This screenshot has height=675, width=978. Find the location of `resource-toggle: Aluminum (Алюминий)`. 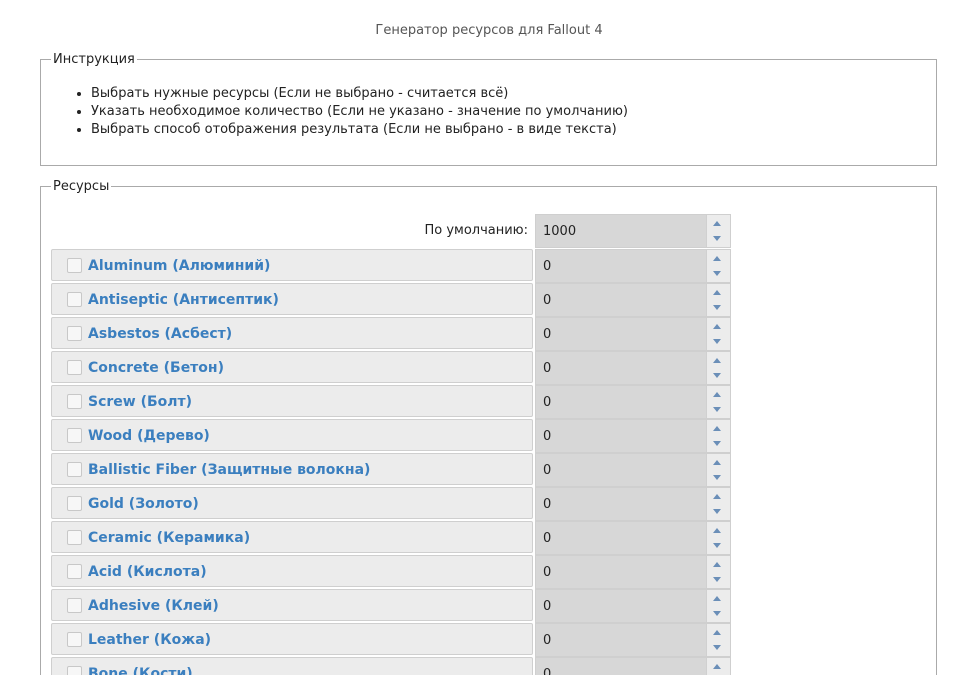

resource-toggle: Aluminum (Алюминий) is located at coordinates (292, 265).